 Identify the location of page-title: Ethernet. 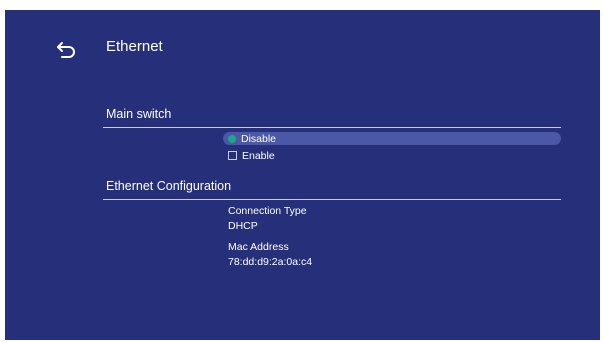
(134, 46).